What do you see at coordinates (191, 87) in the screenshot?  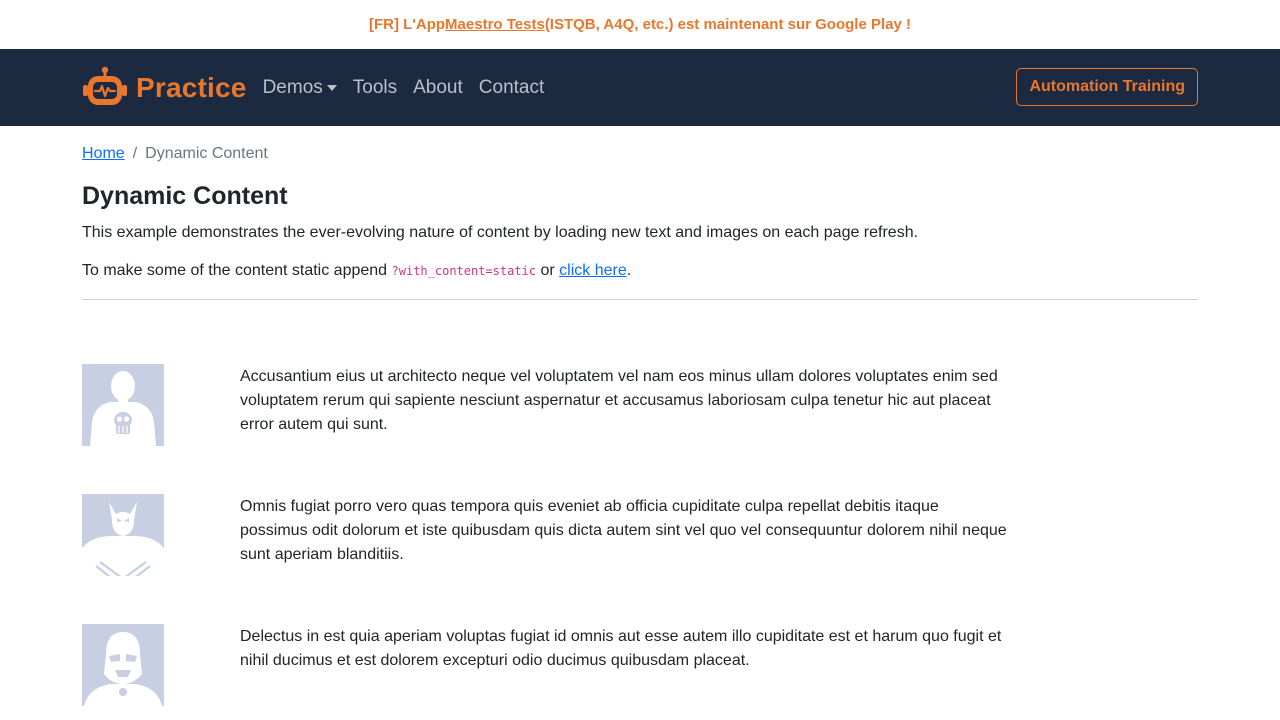 I see `brand-name: Practice` at bounding box center [191, 87].